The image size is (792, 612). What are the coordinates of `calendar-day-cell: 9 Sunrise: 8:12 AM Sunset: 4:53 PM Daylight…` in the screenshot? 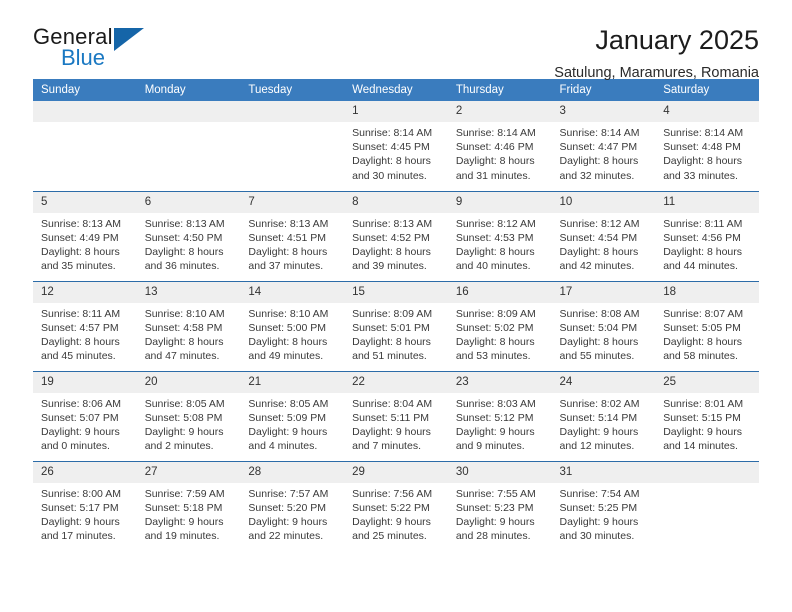 It's located at (499, 235).